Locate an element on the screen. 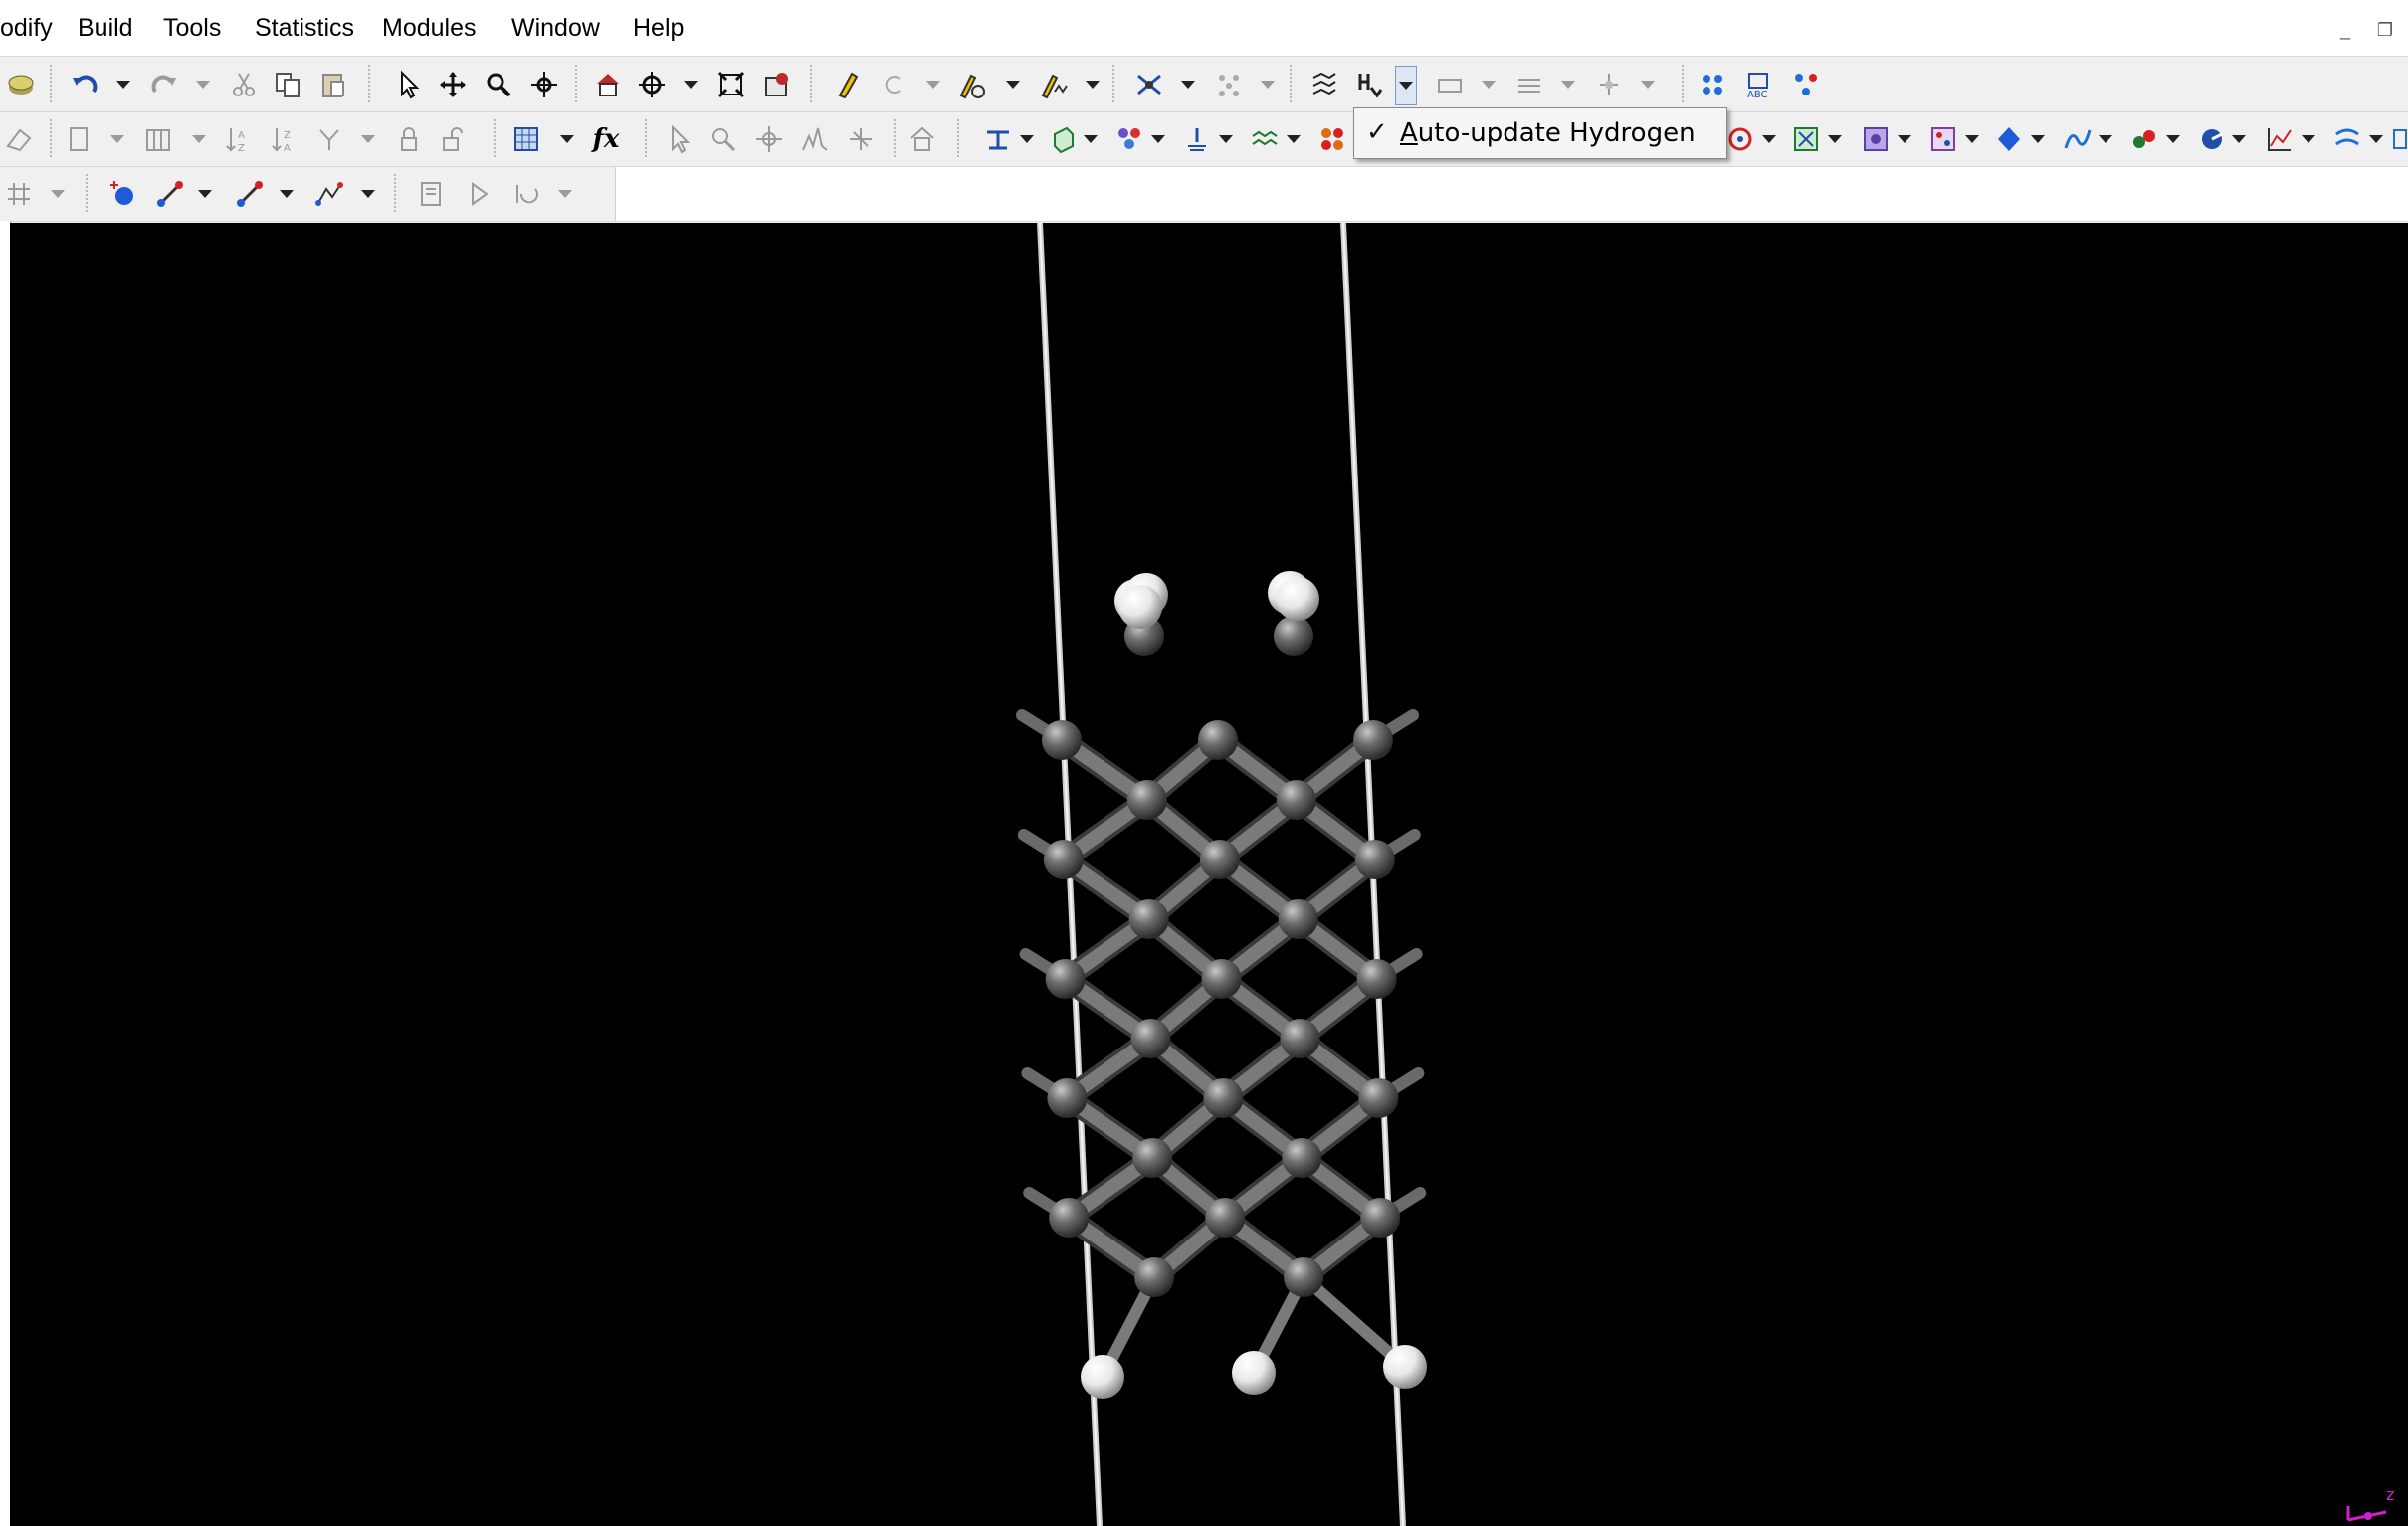  add-torsion-dropdown-arrow is located at coordinates (368, 194).